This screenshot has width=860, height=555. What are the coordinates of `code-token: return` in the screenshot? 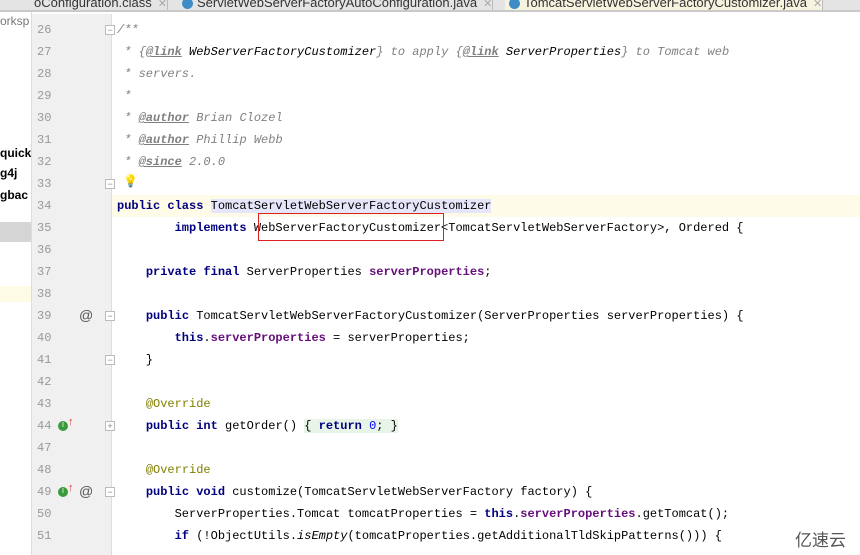 It's located at (344, 426).